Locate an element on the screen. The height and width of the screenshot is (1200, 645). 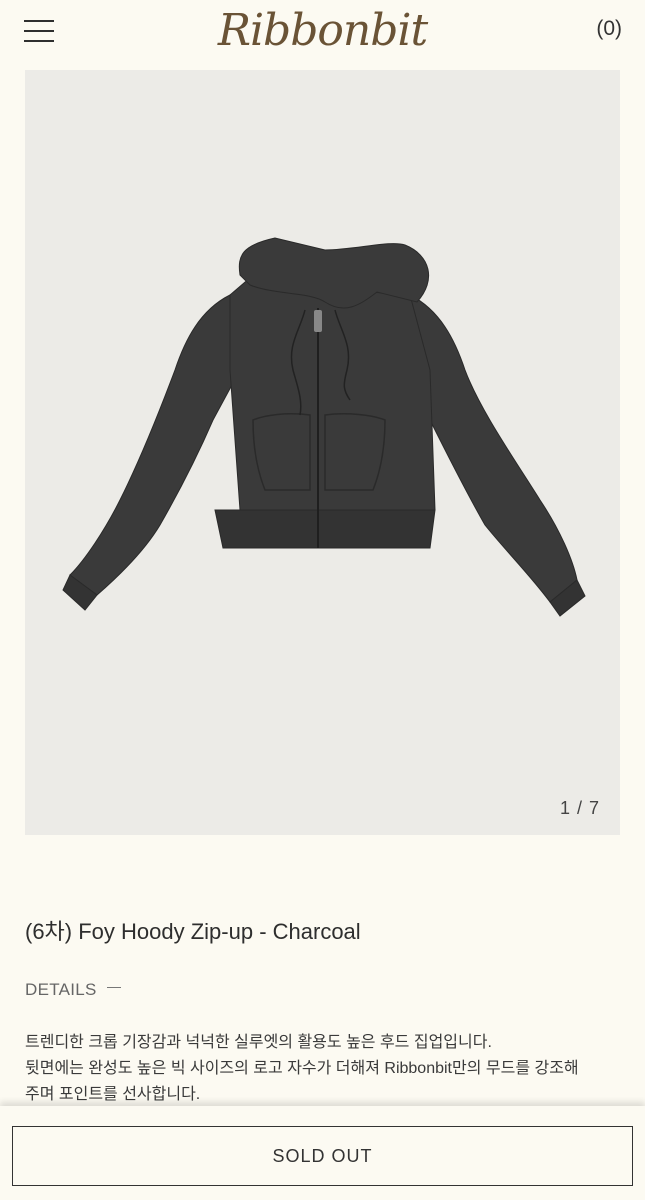
description-line: 주며 포인트를 선사합니다. is located at coordinates (113, 1094).